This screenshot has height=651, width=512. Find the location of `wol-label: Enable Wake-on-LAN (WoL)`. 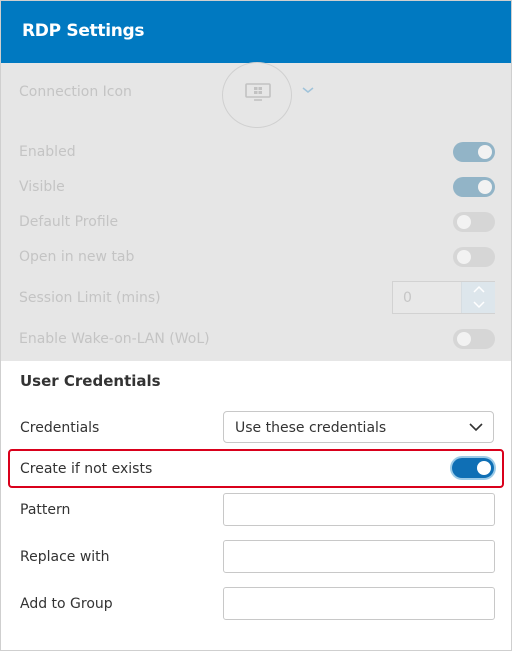

wol-label: Enable Wake-on-LAN (WoL) is located at coordinates (114, 339).